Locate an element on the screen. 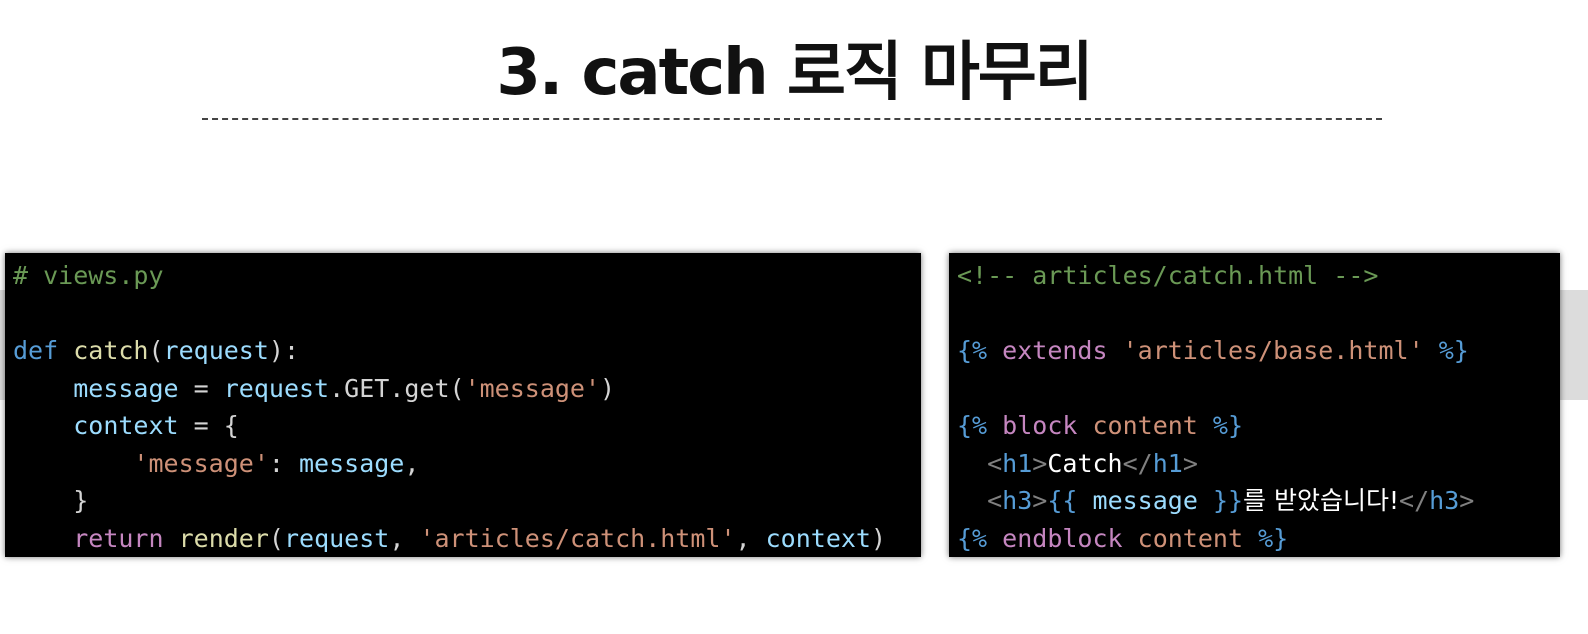 This screenshot has width=1588, height=634. code-line: {% endblock content %} is located at coordinates (1254, 539).